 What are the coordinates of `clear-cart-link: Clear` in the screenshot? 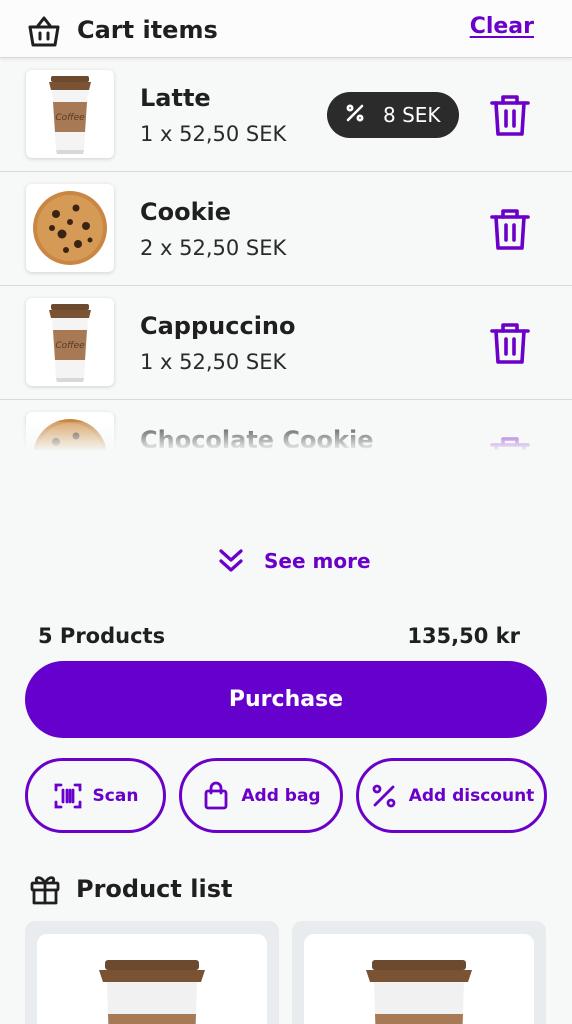 It's located at (502, 26).